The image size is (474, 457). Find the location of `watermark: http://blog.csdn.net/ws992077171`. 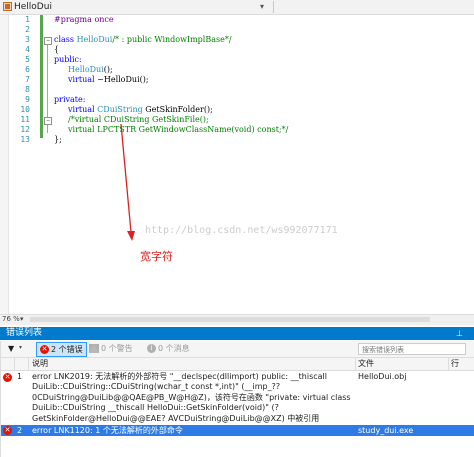

watermark: http://blog.csdn.net/ws992077171 is located at coordinates (241, 230).